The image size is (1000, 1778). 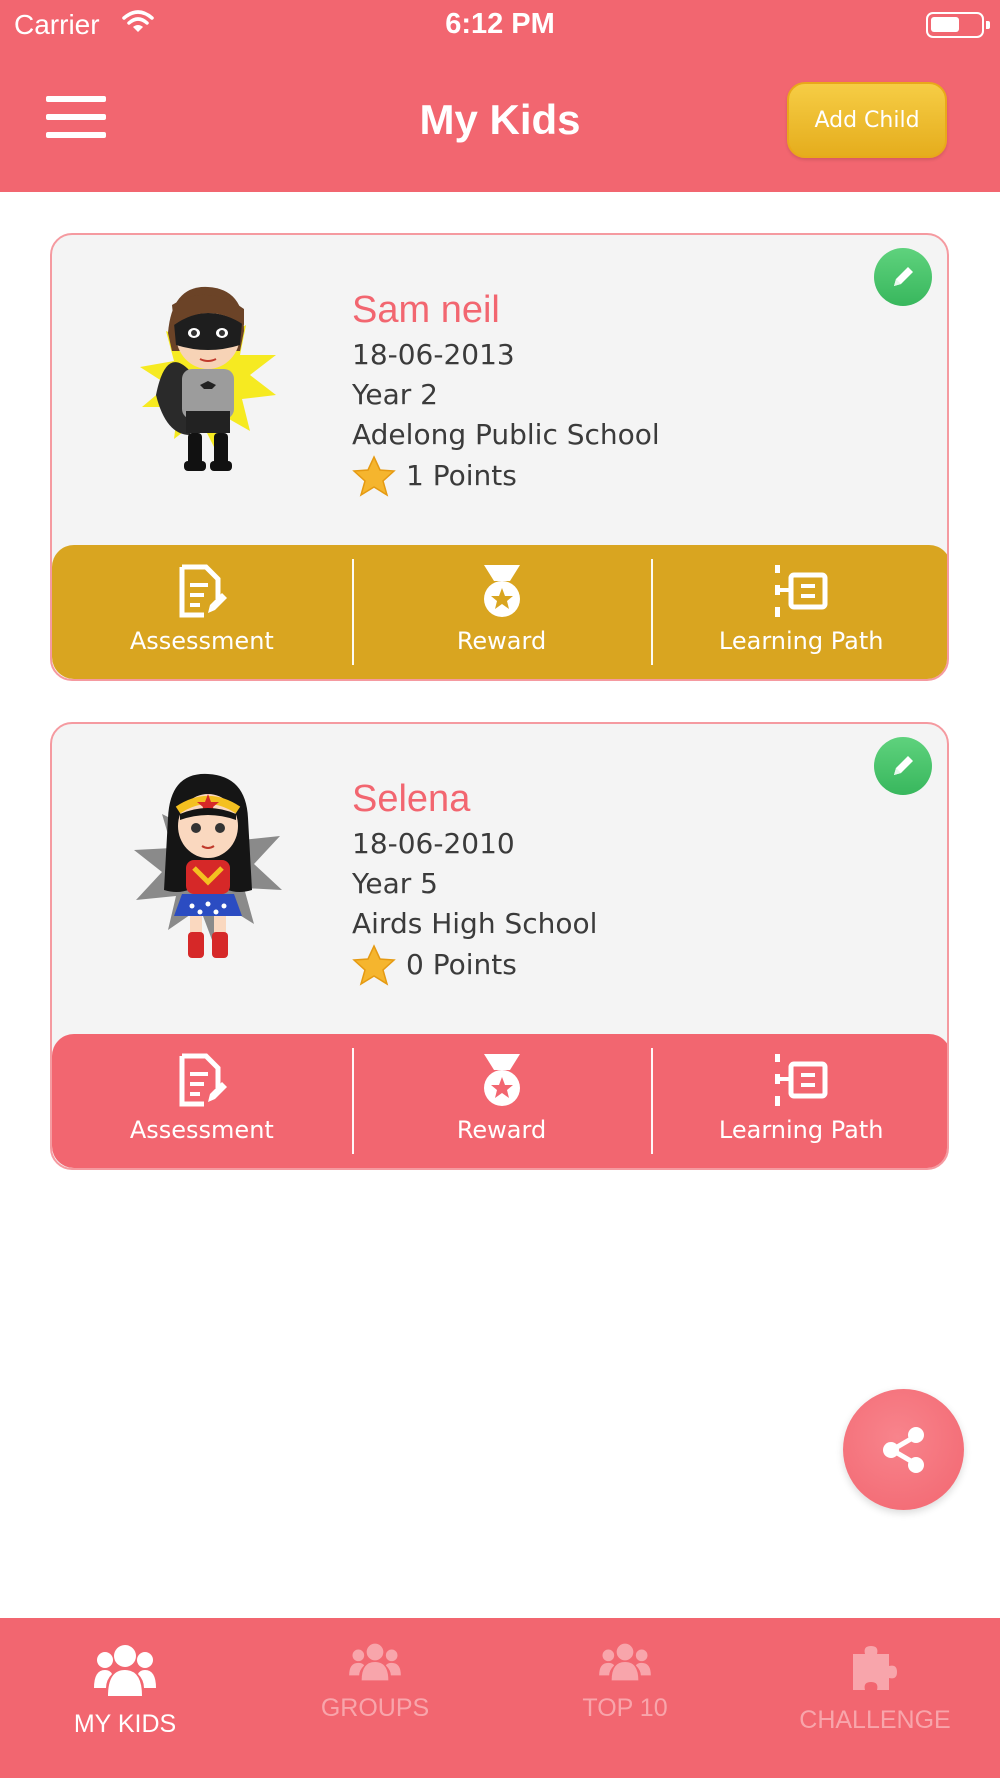 What do you see at coordinates (207, 376) in the screenshot?
I see `kid-avatar-batgirl` at bounding box center [207, 376].